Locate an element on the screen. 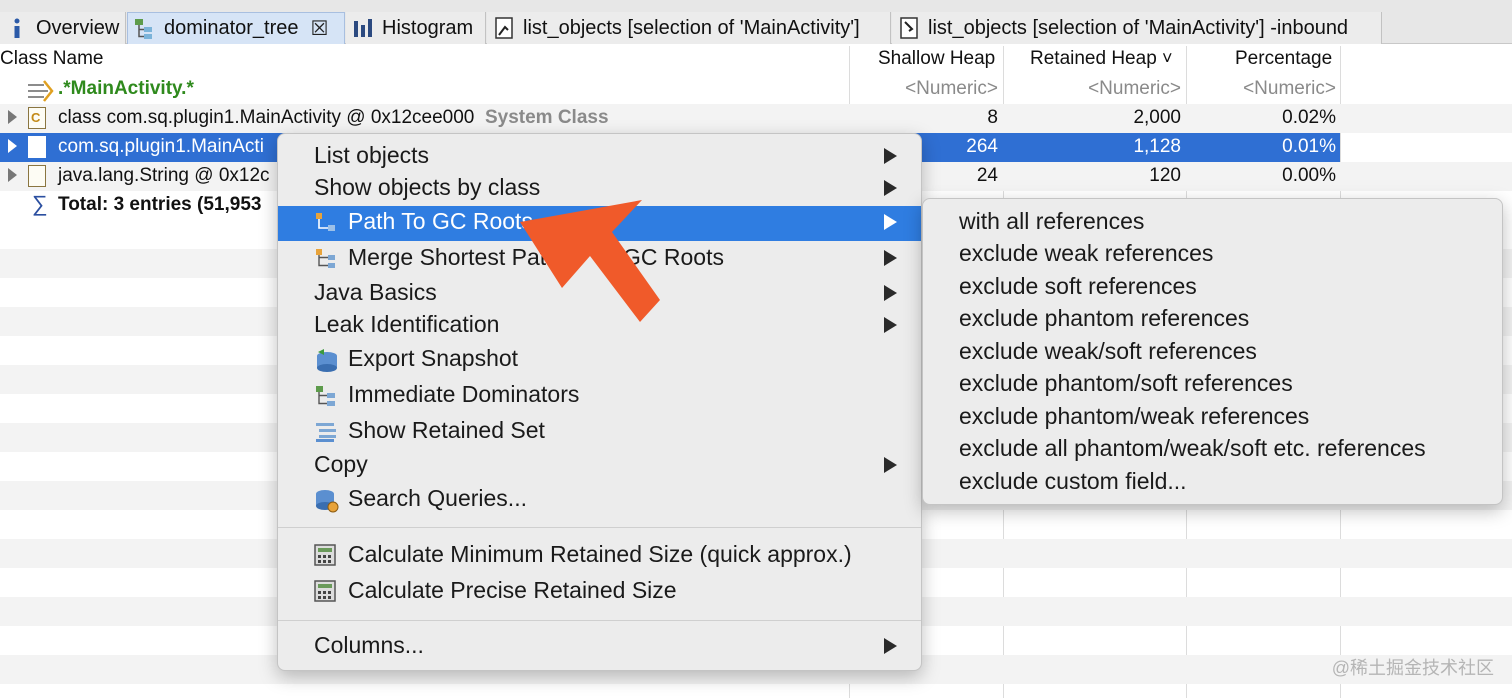 The width and height of the screenshot is (1512, 698). annotation-arrow-icon is located at coordinates (590, 261).